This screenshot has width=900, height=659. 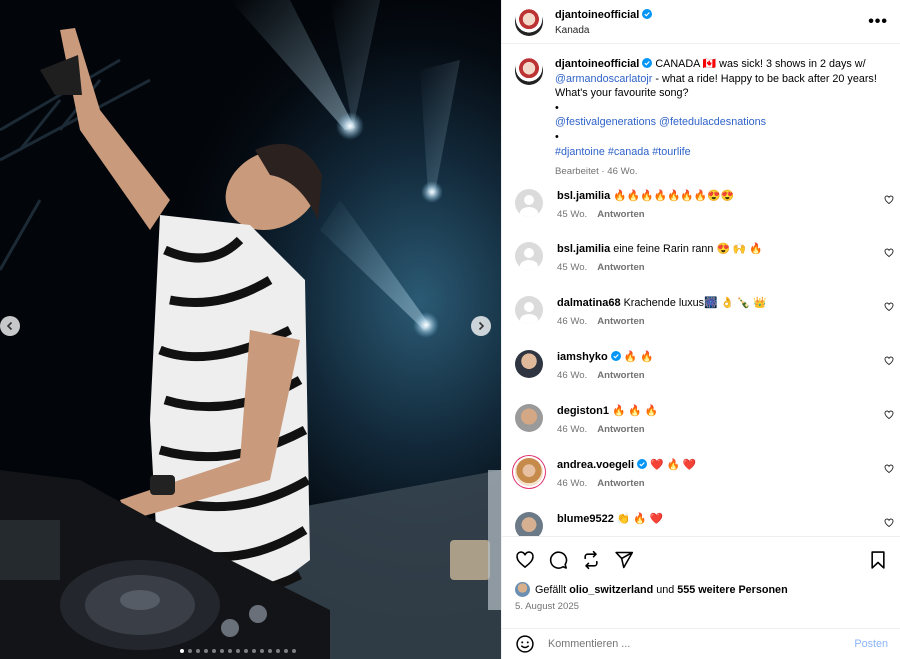 I want to click on post-location: Kanada, so click(x=603, y=30).